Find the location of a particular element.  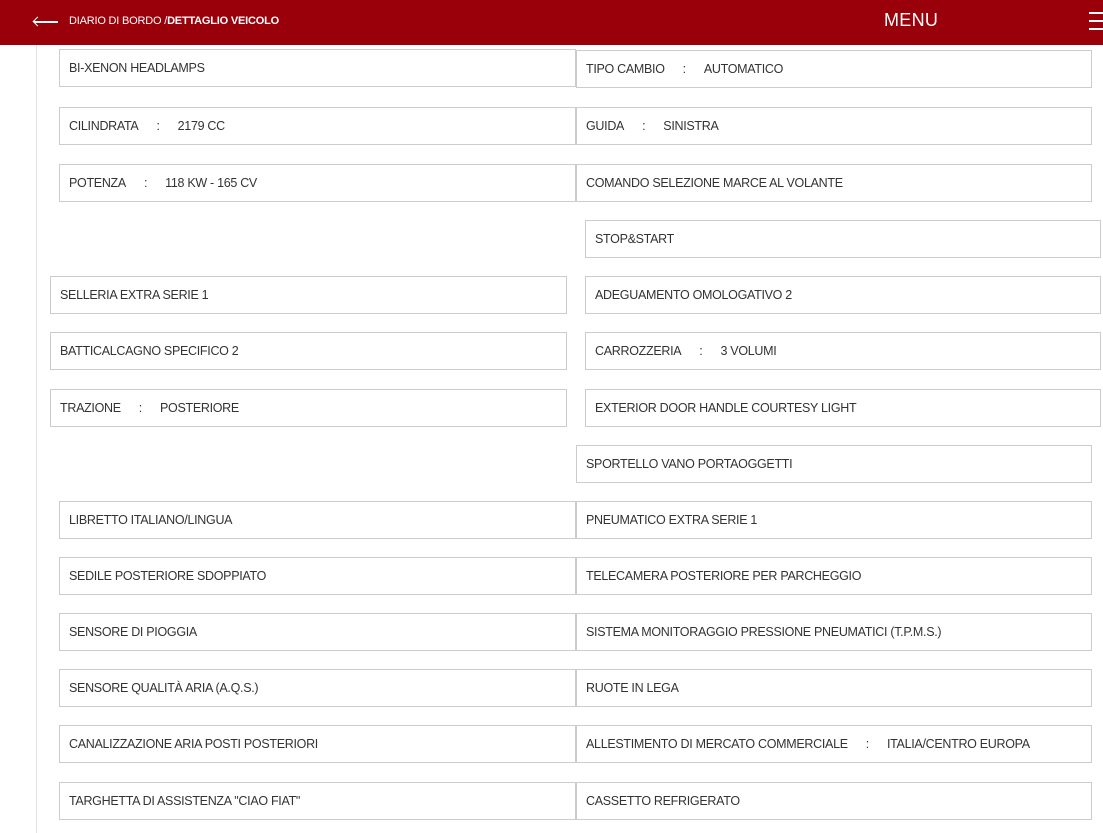

back-arrow-icon is located at coordinates (46, 22).